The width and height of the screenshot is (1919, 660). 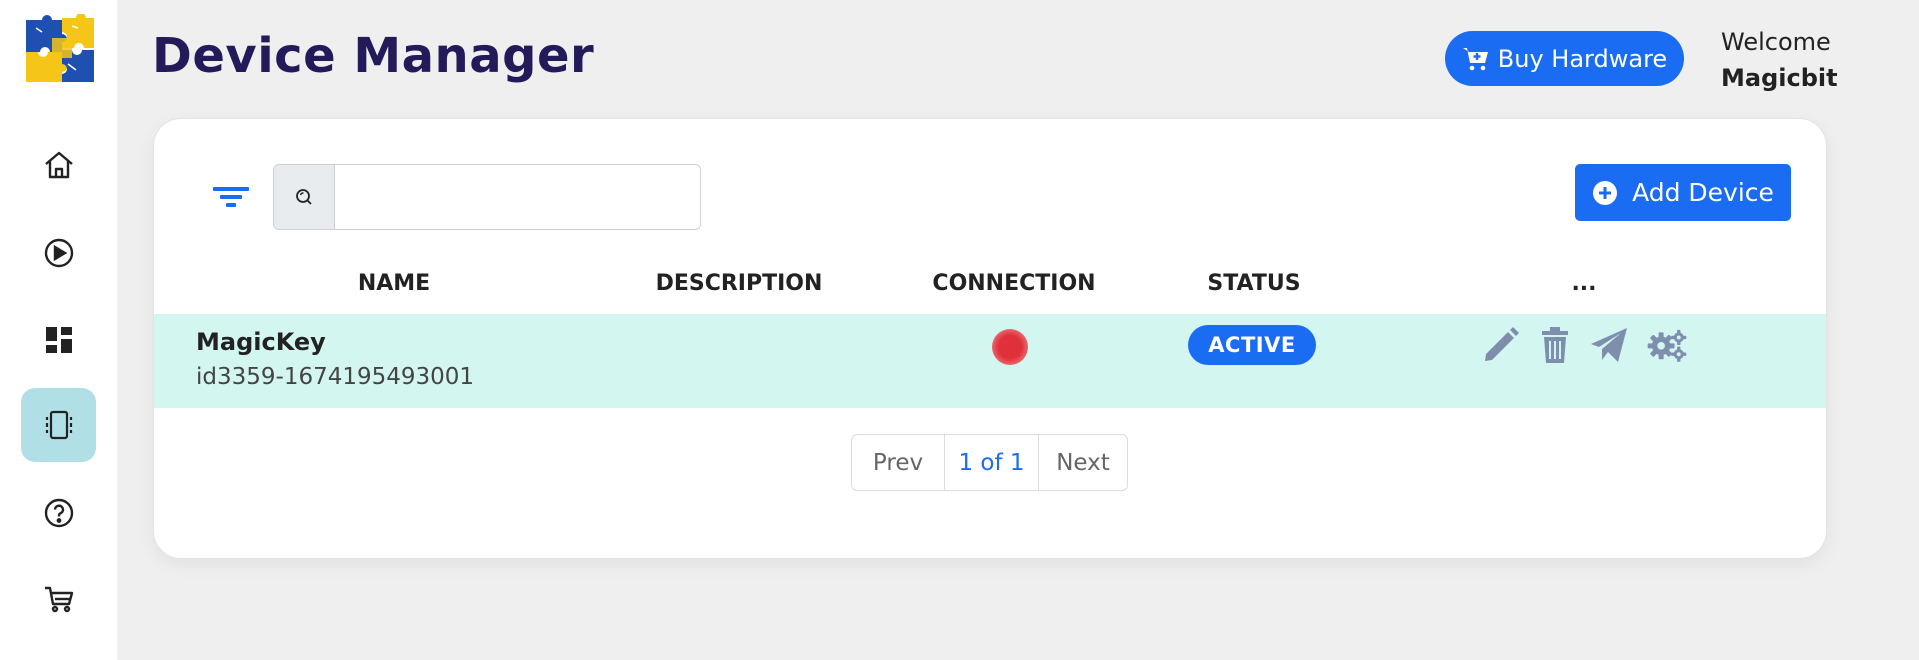 What do you see at coordinates (1010, 347) in the screenshot?
I see `connection-status-indicator` at bounding box center [1010, 347].